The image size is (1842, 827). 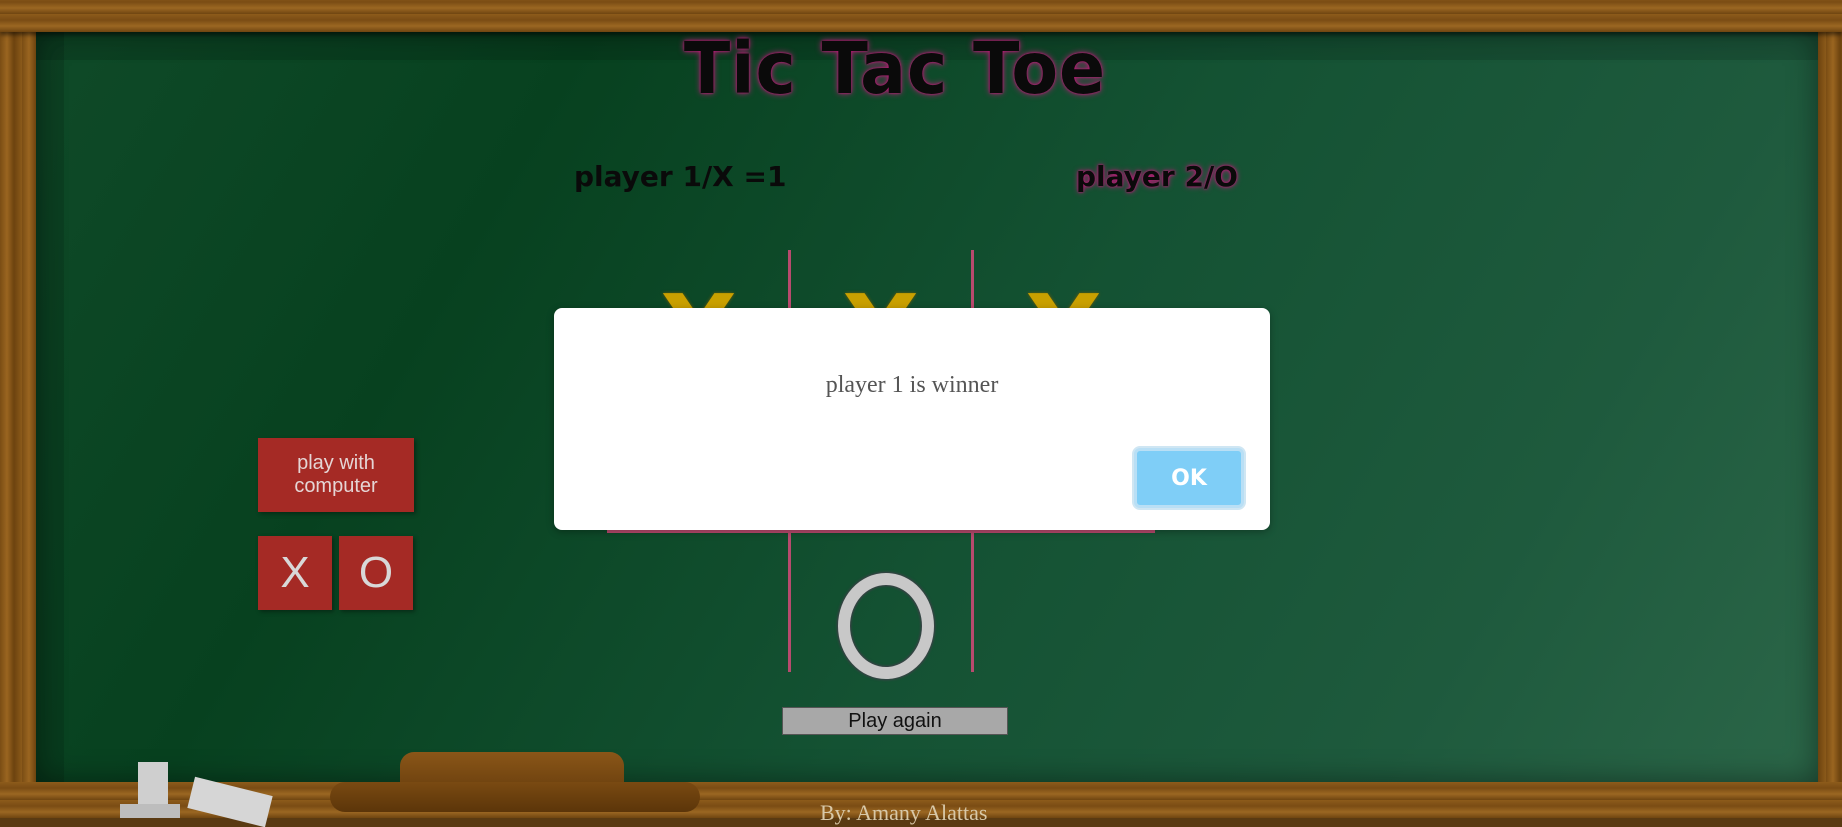 What do you see at coordinates (150, 811) in the screenshot?
I see `chalk-piece` at bounding box center [150, 811].